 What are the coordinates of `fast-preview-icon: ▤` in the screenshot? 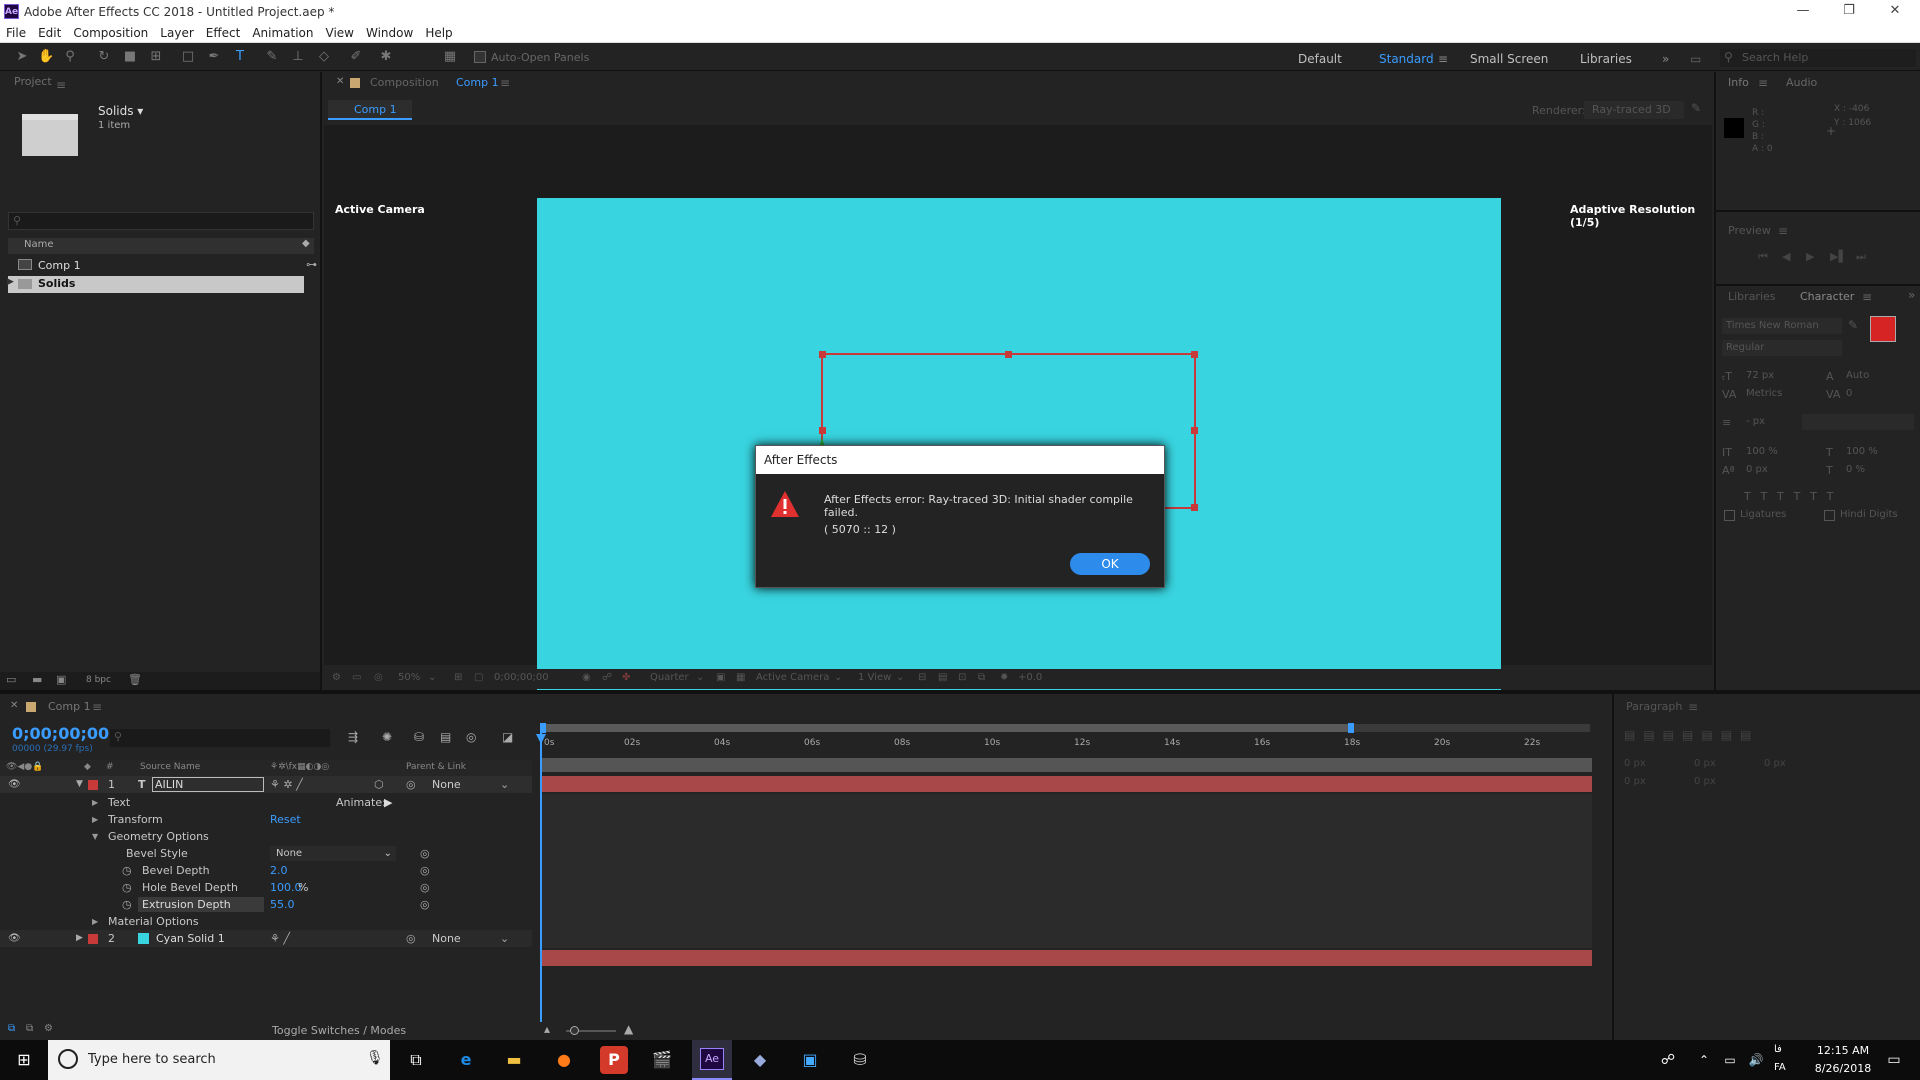 It's located at (942, 677).